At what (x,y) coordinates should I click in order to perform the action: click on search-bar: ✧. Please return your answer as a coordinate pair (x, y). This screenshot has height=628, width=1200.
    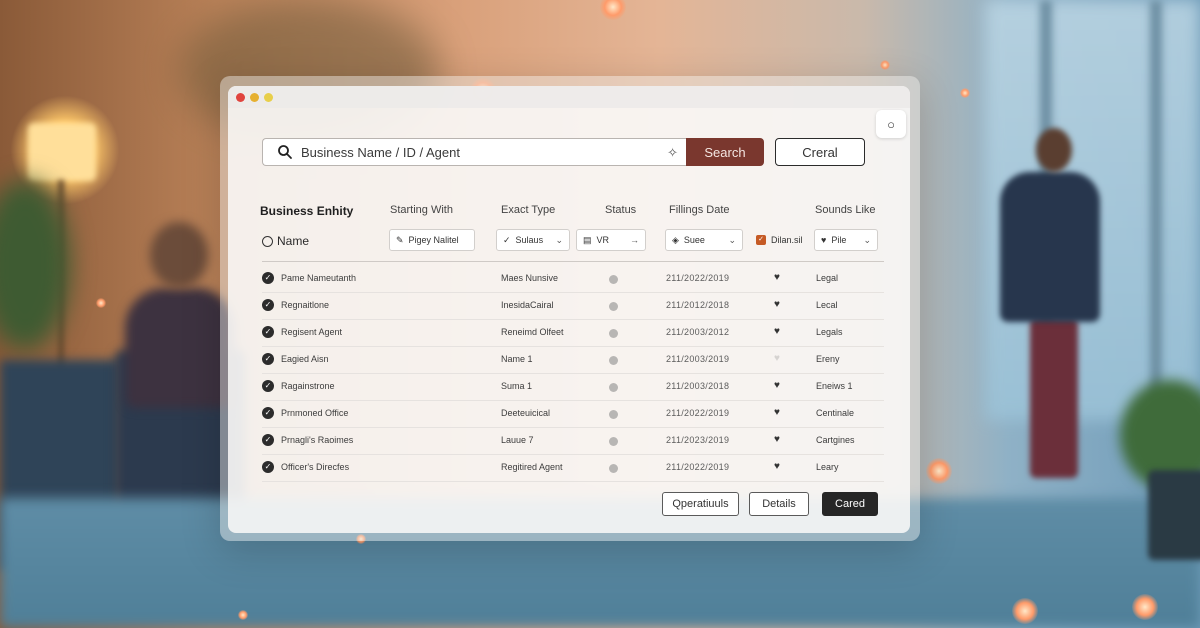
    Looking at the image, I should click on (474, 152).